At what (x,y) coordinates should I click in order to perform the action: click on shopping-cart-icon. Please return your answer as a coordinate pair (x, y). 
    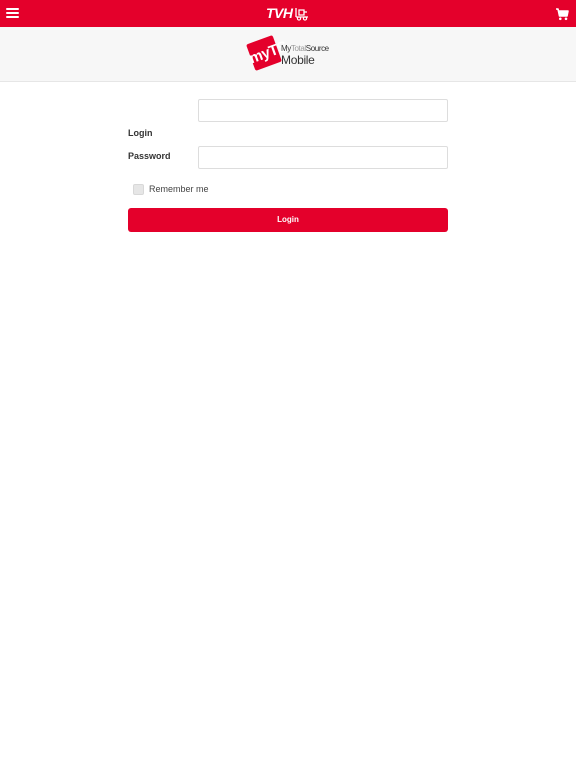
    Looking at the image, I should click on (562, 14).